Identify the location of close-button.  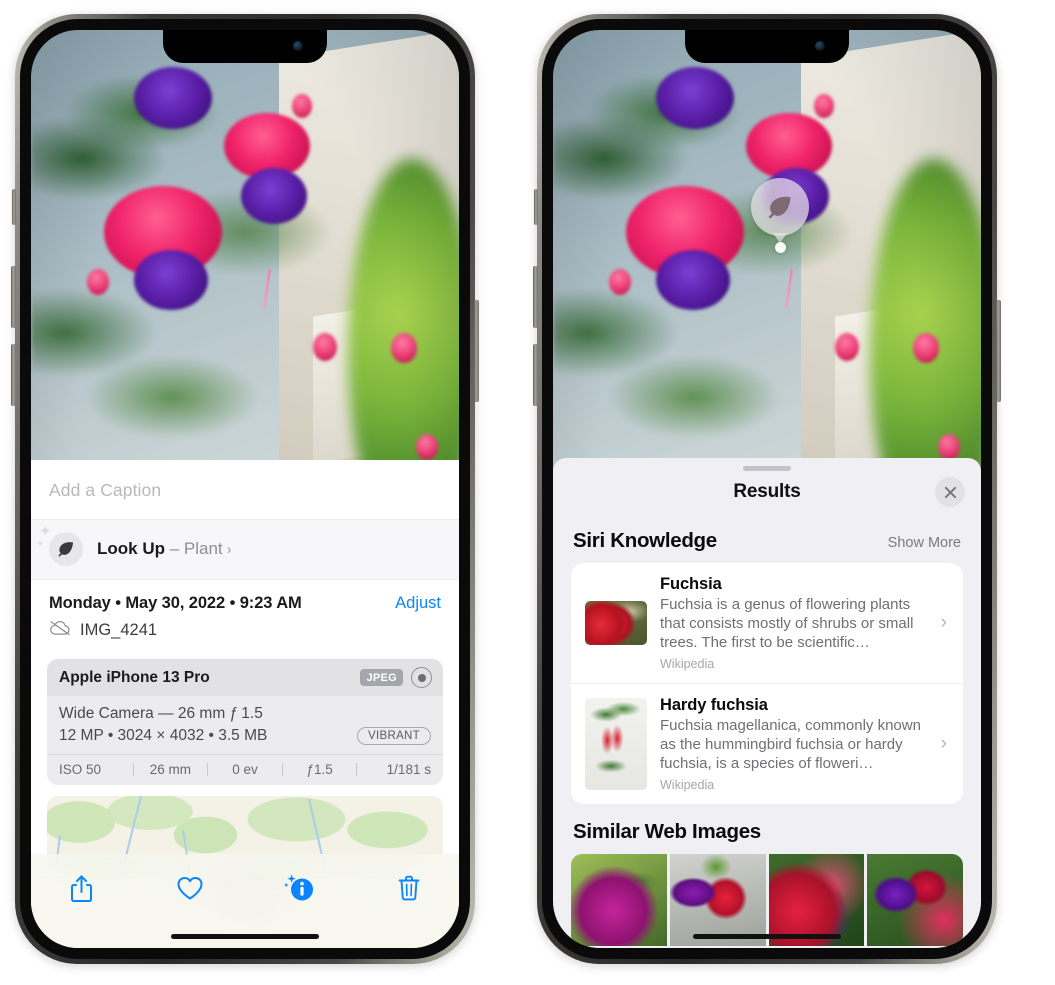
(950, 492).